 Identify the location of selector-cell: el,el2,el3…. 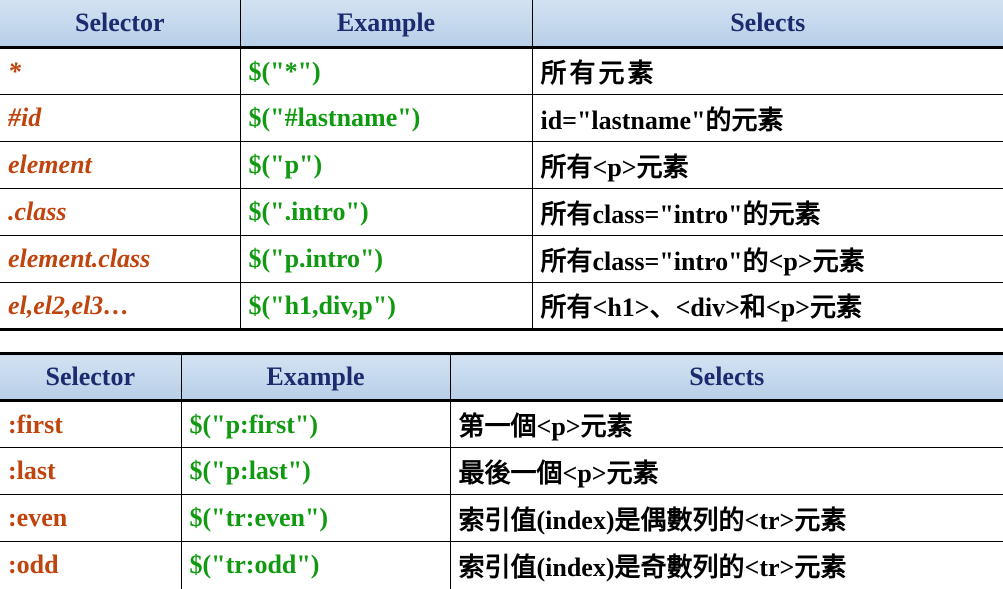
(120, 306).